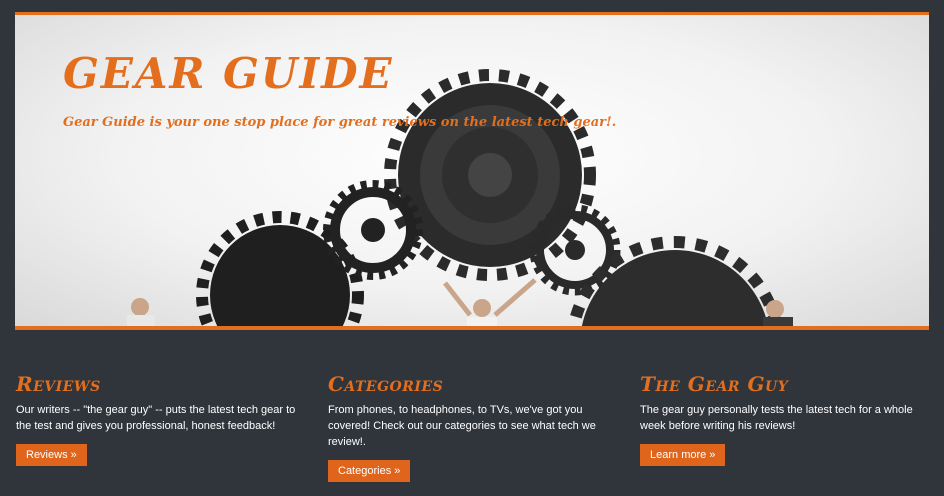 The width and height of the screenshot is (944, 496). Describe the element at coordinates (386, 384) in the screenshot. I see `categories-heading: Categories` at that location.